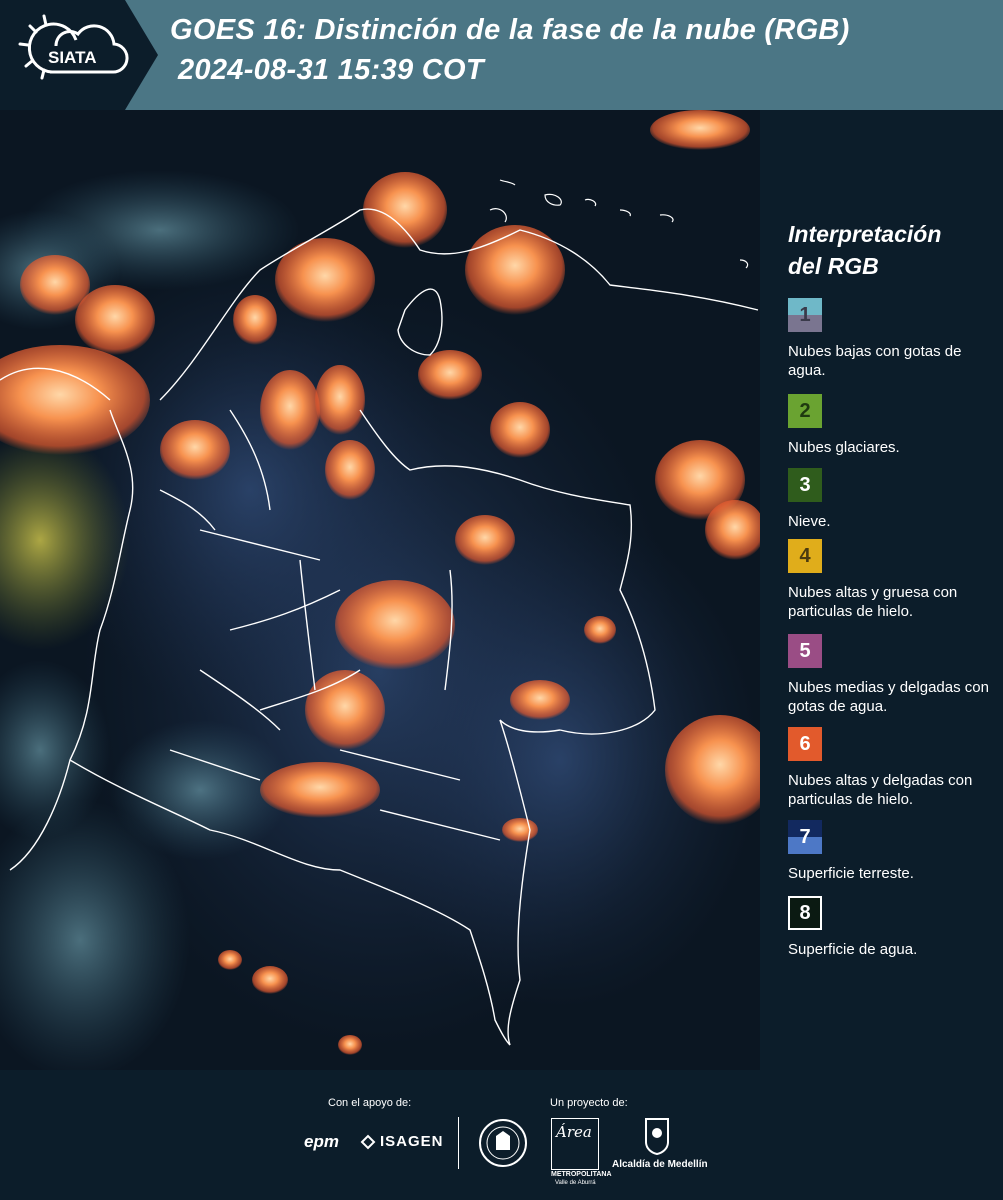 Image resolution: width=1003 pixels, height=1200 pixels. I want to click on legend-swatch-1: 1, so click(805, 315).